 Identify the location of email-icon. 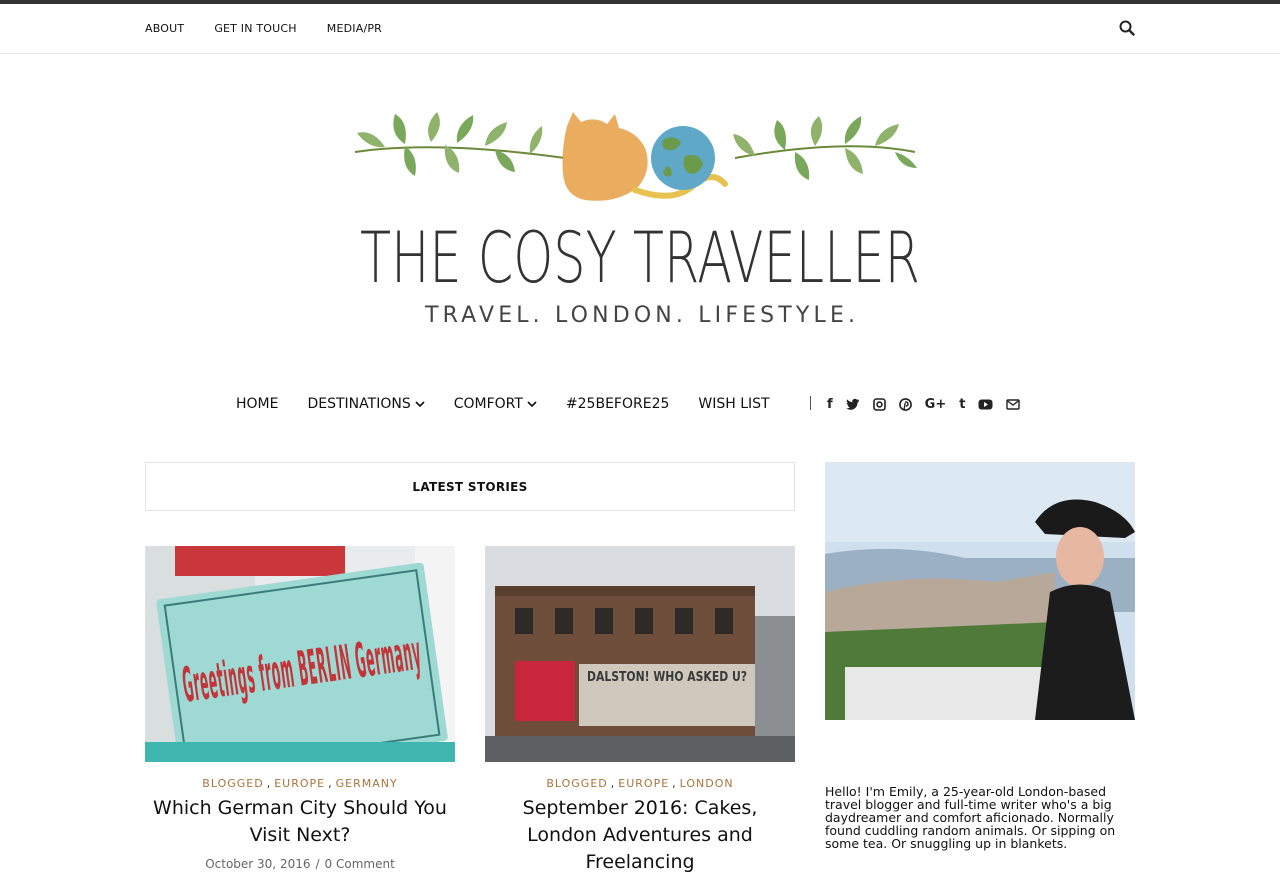
(1013, 404).